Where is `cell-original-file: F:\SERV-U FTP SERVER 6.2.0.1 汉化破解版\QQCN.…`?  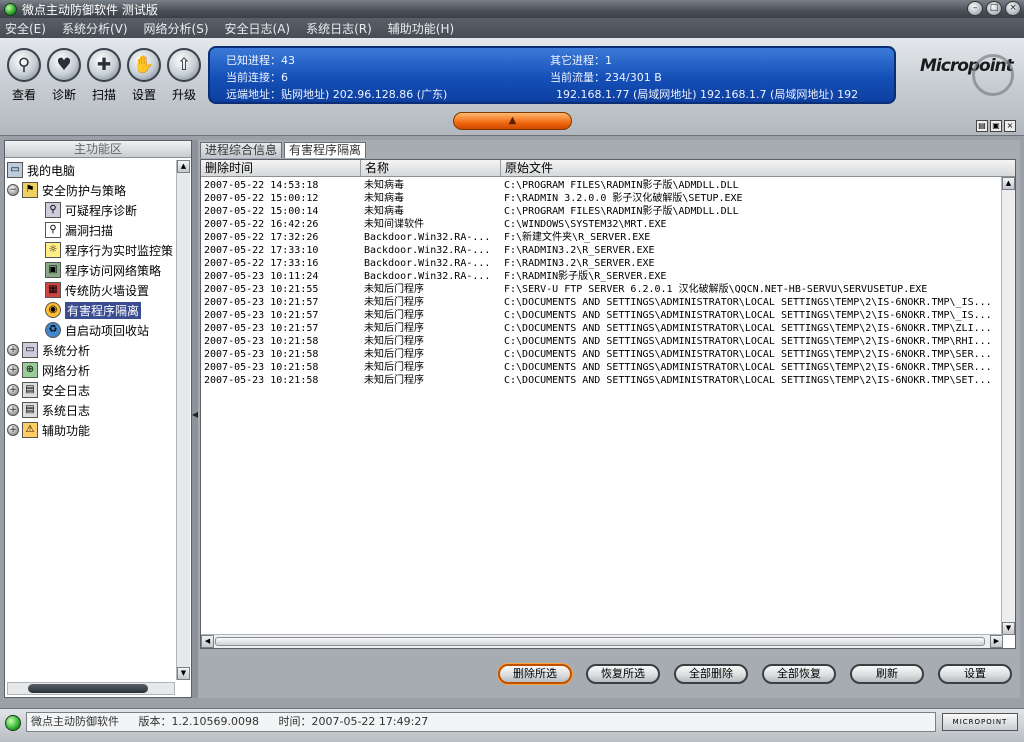 cell-original-file: F:\SERV-U FTP SERVER 6.2.0.1 汉化破解版\QQCN.… is located at coordinates (716, 289).